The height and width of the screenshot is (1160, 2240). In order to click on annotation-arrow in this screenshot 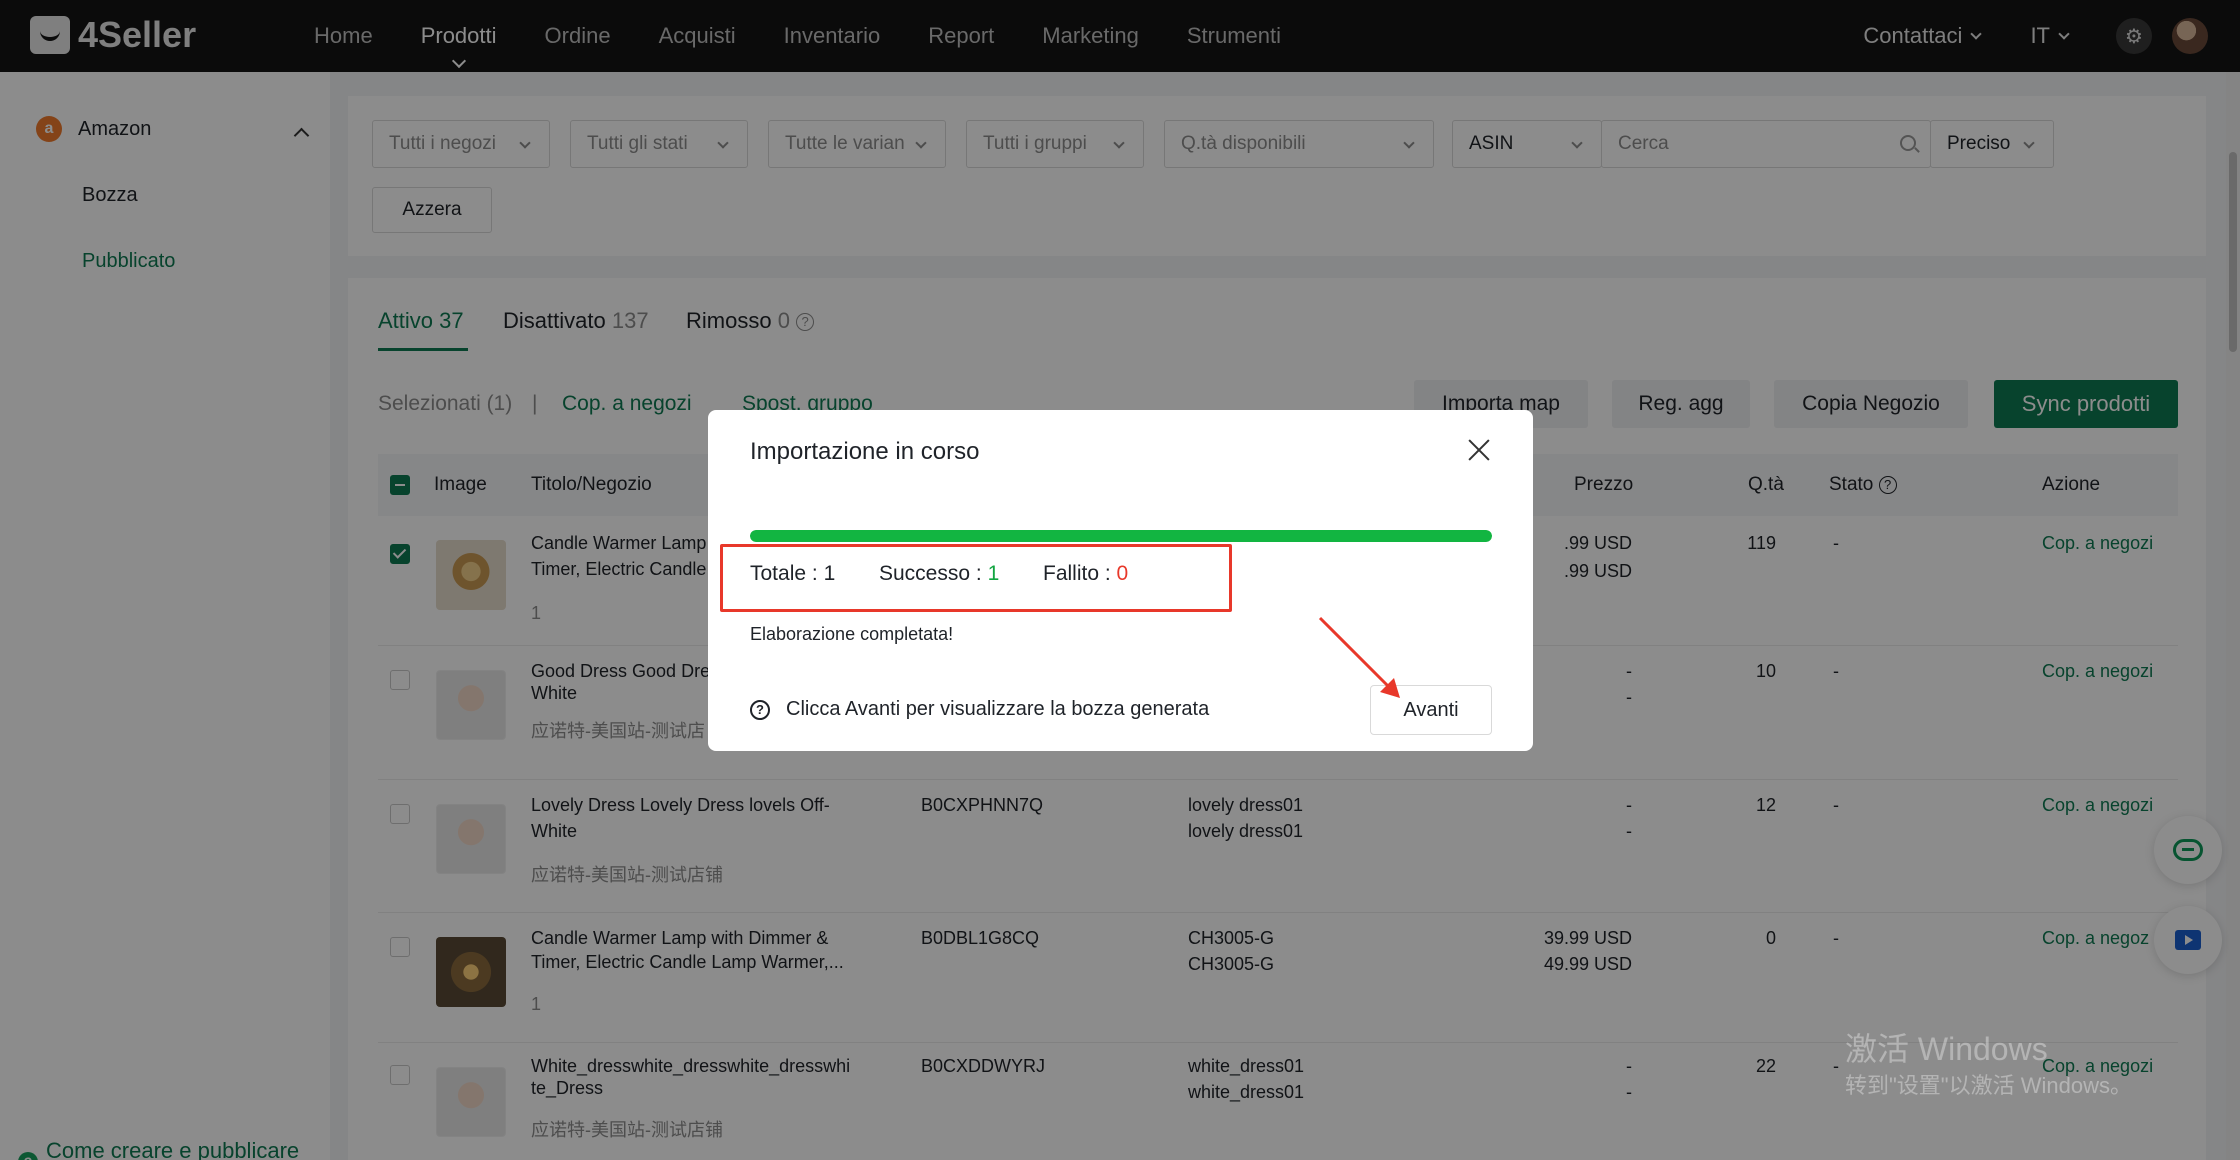, I will do `click(1359, 657)`.